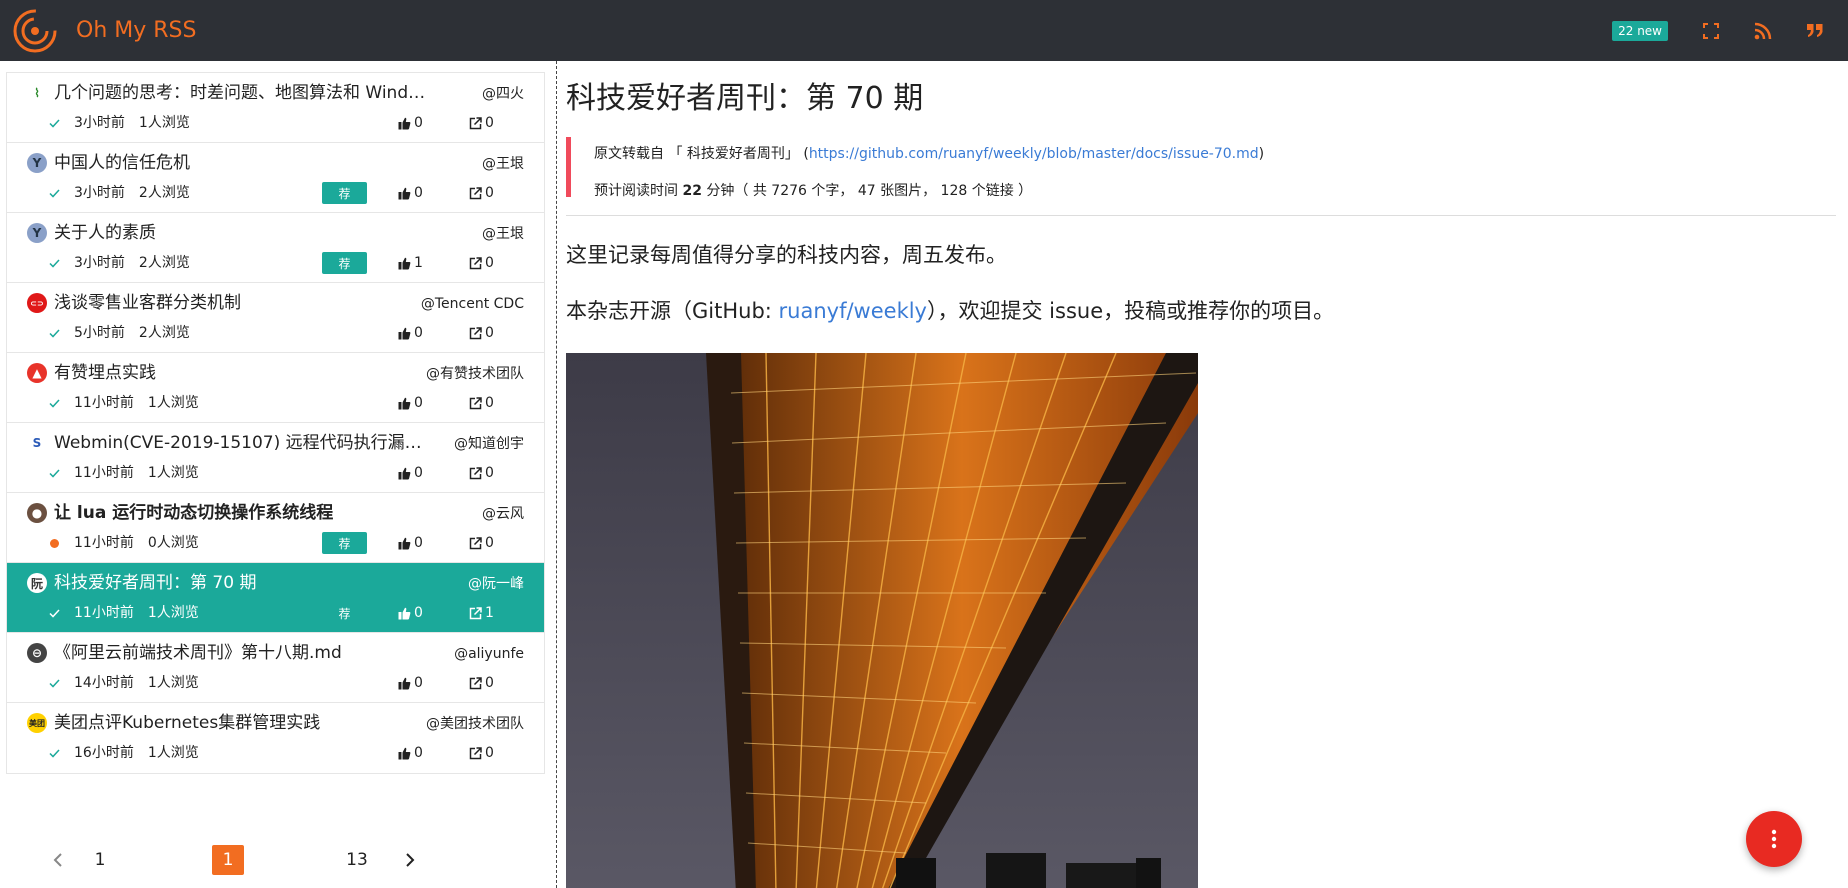 The width and height of the screenshot is (1848, 888). I want to click on article-item-views: 0人浏览, so click(173, 543).